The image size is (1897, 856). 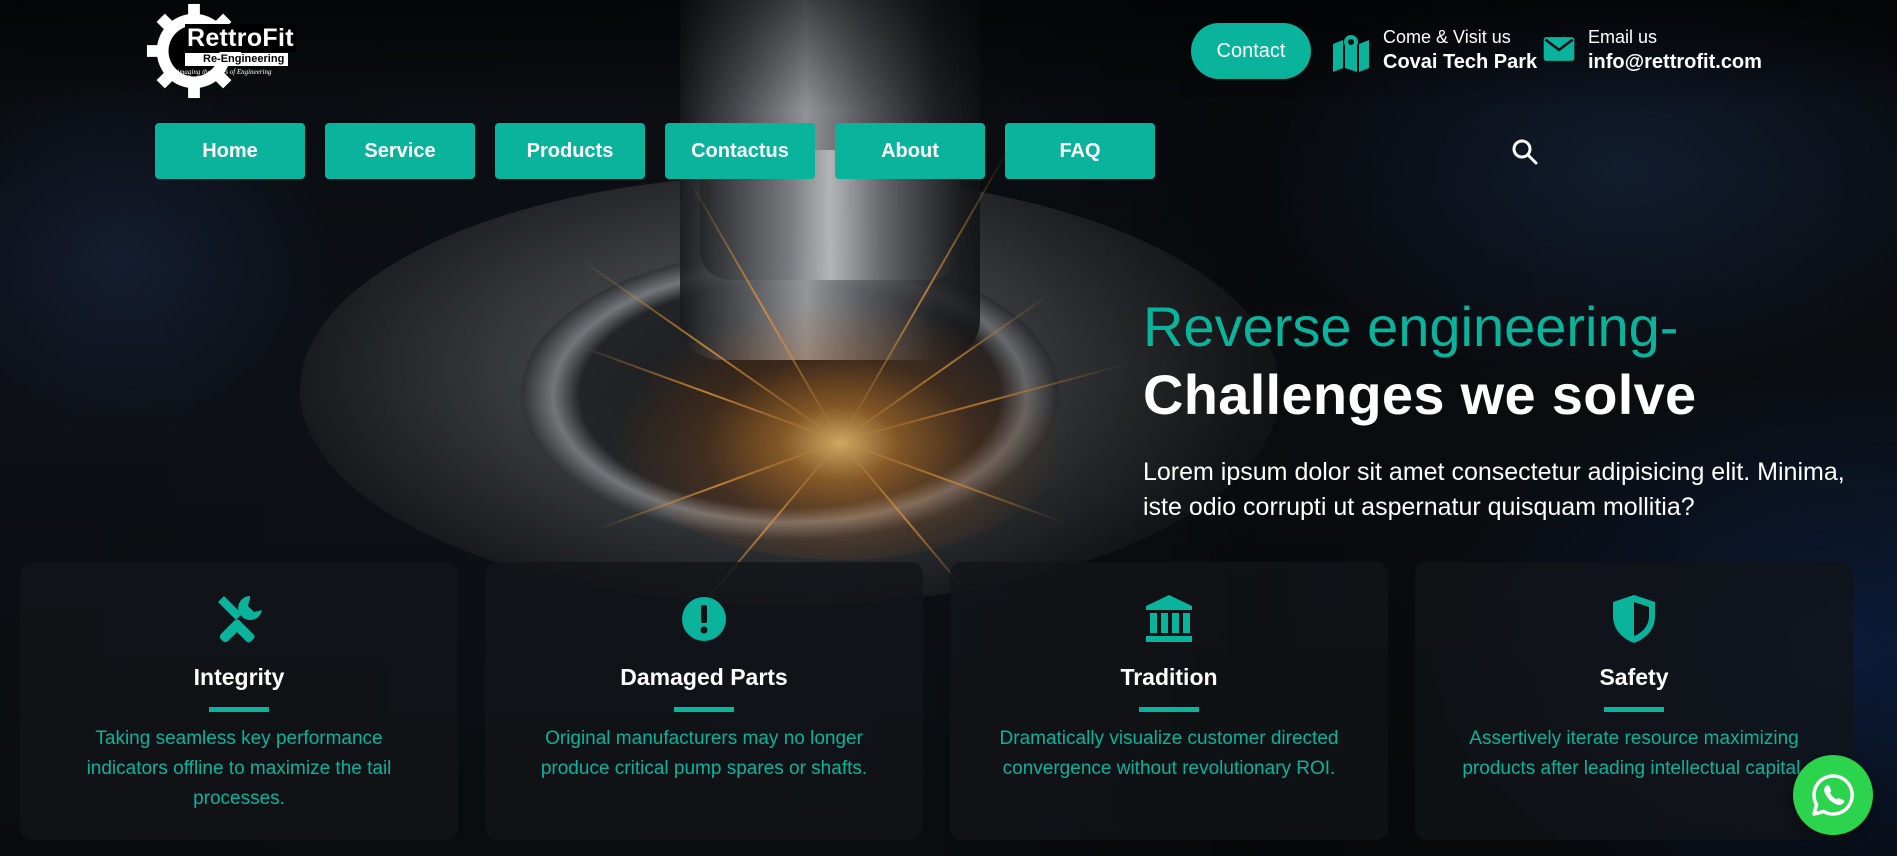 What do you see at coordinates (1351, 53) in the screenshot?
I see `map-icon` at bounding box center [1351, 53].